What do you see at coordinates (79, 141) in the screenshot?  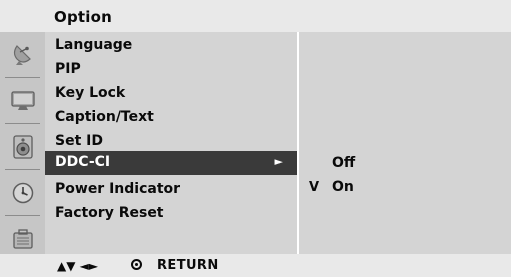 I see `menu-item-label: Set ID` at bounding box center [79, 141].